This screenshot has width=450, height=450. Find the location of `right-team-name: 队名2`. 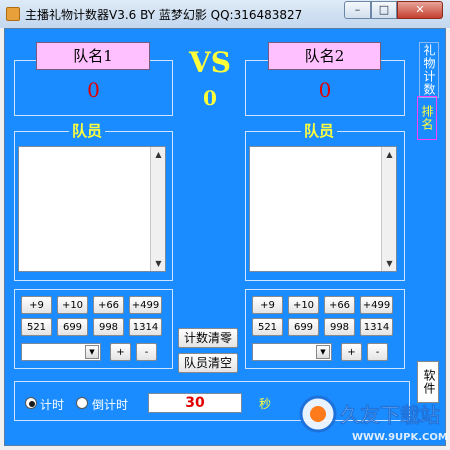

right-team-name: 队名2 is located at coordinates (324, 56).